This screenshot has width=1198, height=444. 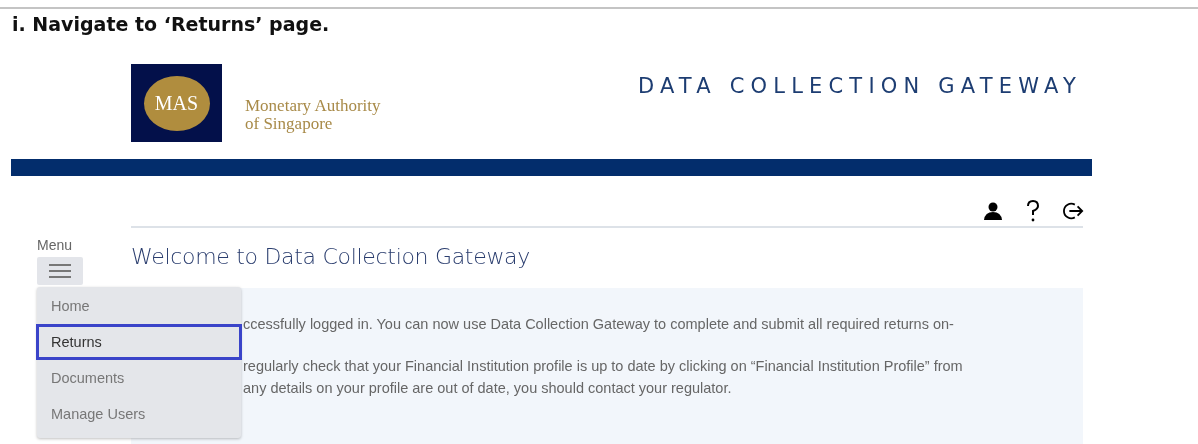 What do you see at coordinates (331, 257) in the screenshot?
I see `page-title: Welcome to Data Collection Gateway` at bounding box center [331, 257].